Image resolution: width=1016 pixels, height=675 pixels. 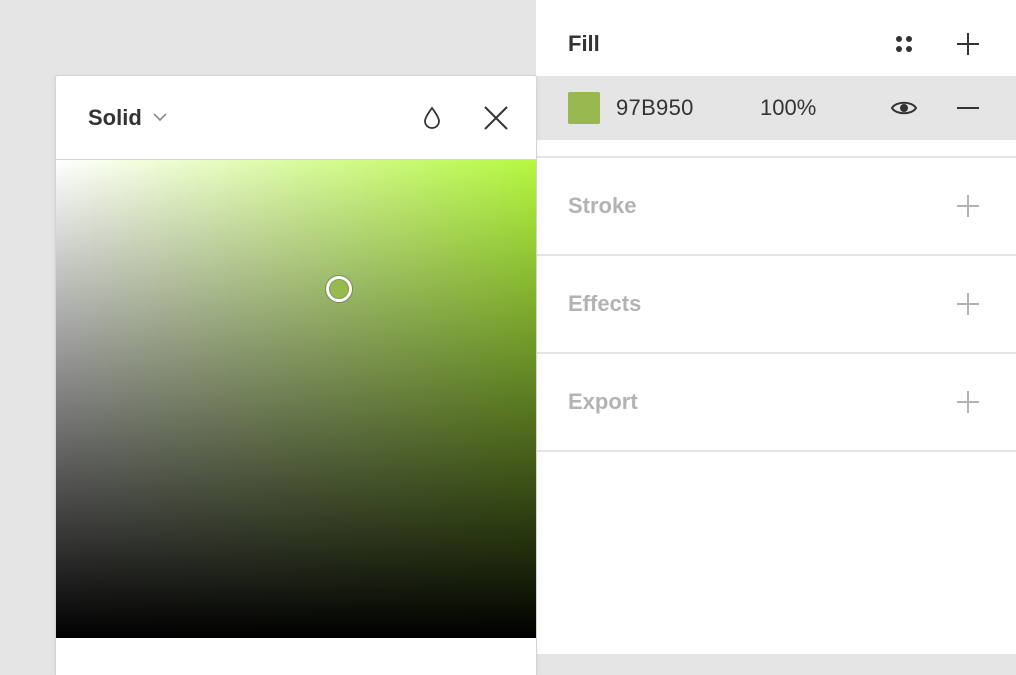 What do you see at coordinates (788, 108) in the screenshot?
I see `fill-opacity-value: 100%` at bounding box center [788, 108].